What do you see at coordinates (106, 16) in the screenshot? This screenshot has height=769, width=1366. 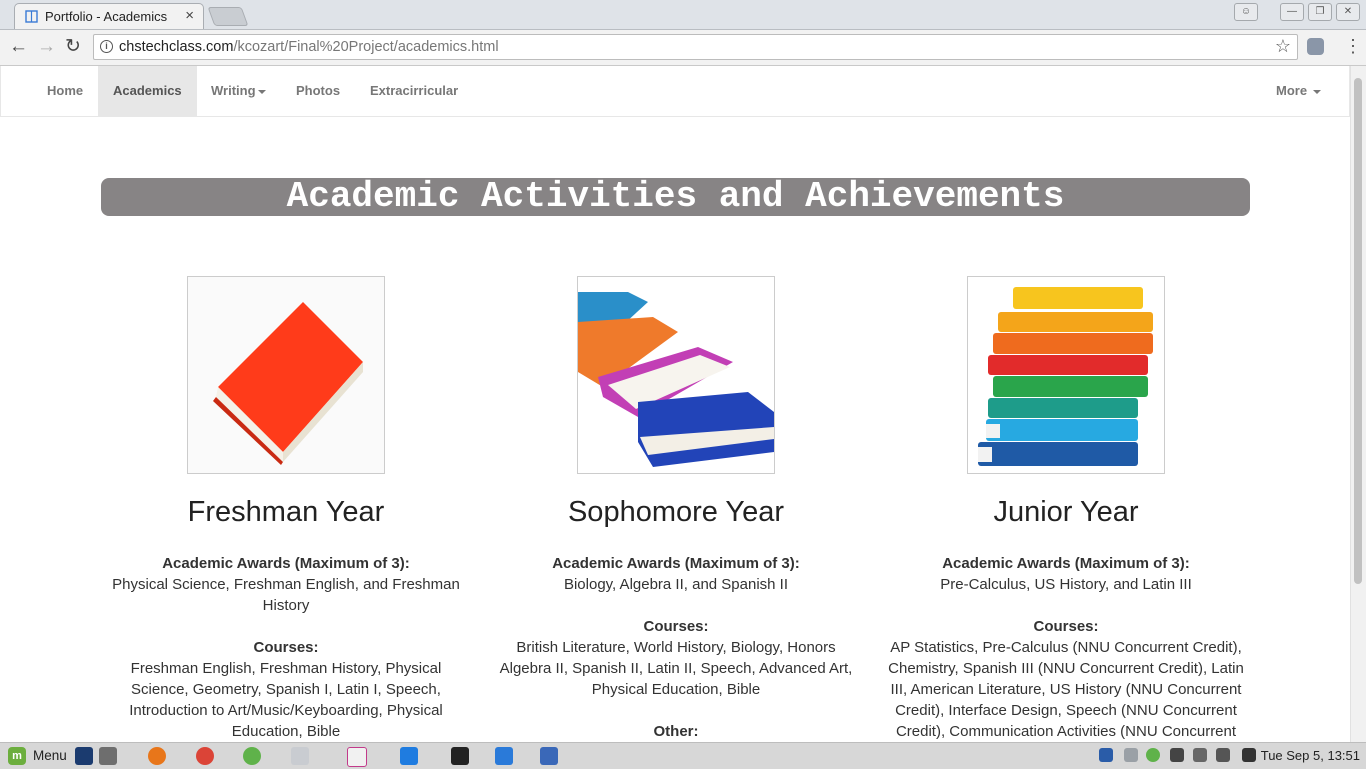 I see `tab-title: Portfolio - Academics` at bounding box center [106, 16].